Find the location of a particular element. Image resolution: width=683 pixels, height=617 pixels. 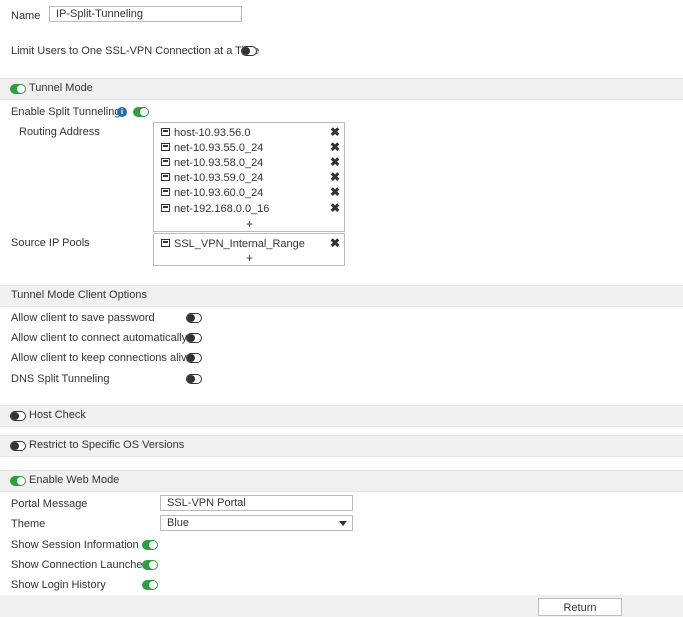

theme-select: Blue is located at coordinates (256, 523).